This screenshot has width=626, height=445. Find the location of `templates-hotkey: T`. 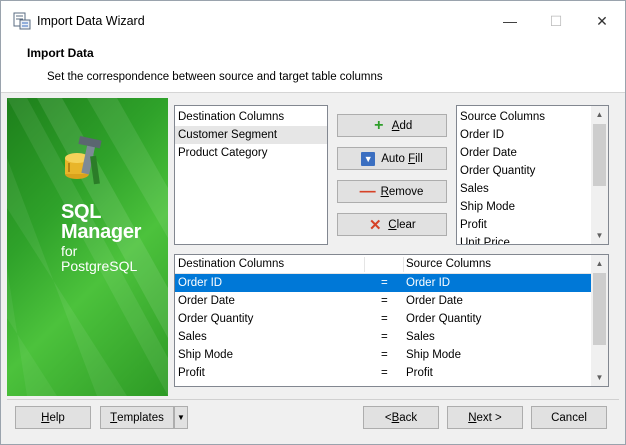

templates-hotkey: T is located at coordinates (114, 417).